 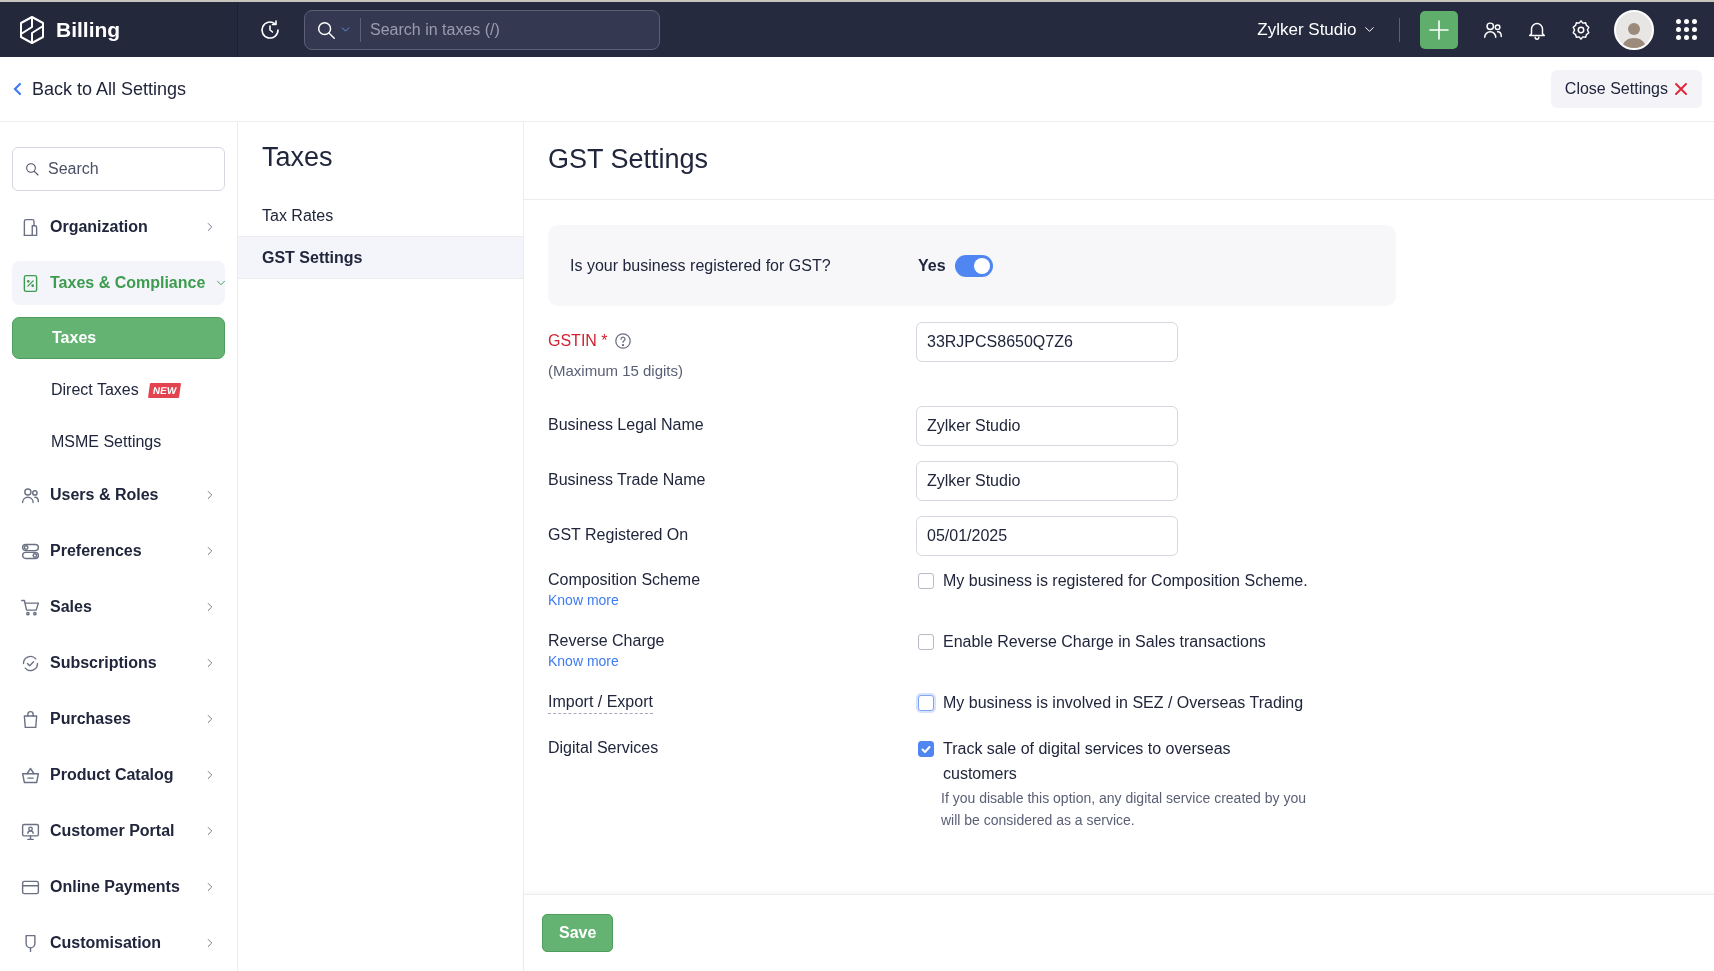 I want to click on sidebar-subitem: MSME Settings, so click(x=118, y=442).